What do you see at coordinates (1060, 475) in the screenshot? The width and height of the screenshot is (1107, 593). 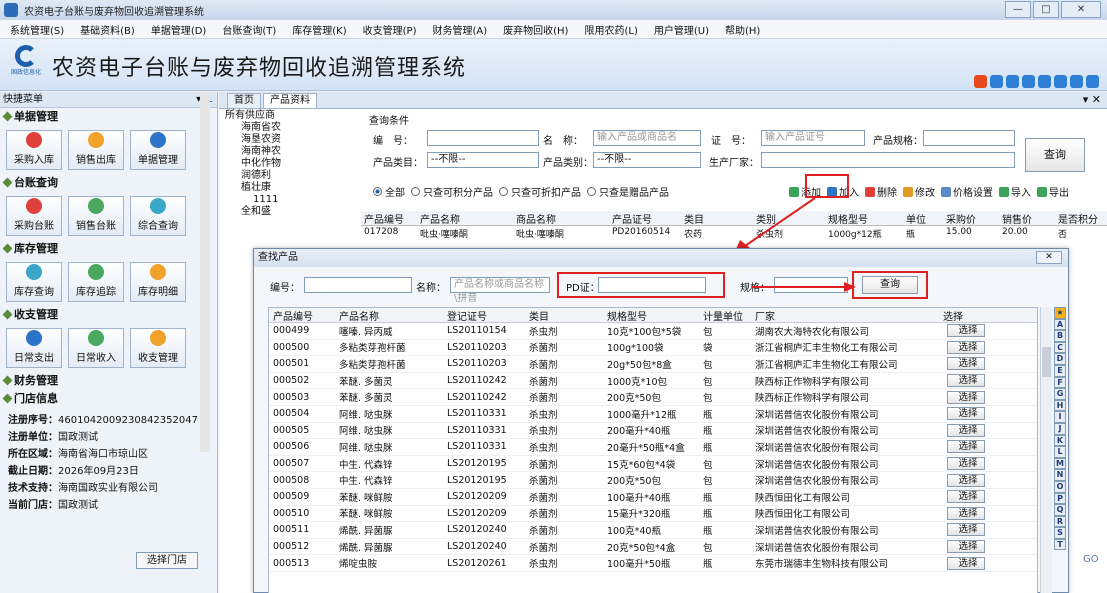 I see `alpha-index-letter: N` at bounding box center [1060, 475].